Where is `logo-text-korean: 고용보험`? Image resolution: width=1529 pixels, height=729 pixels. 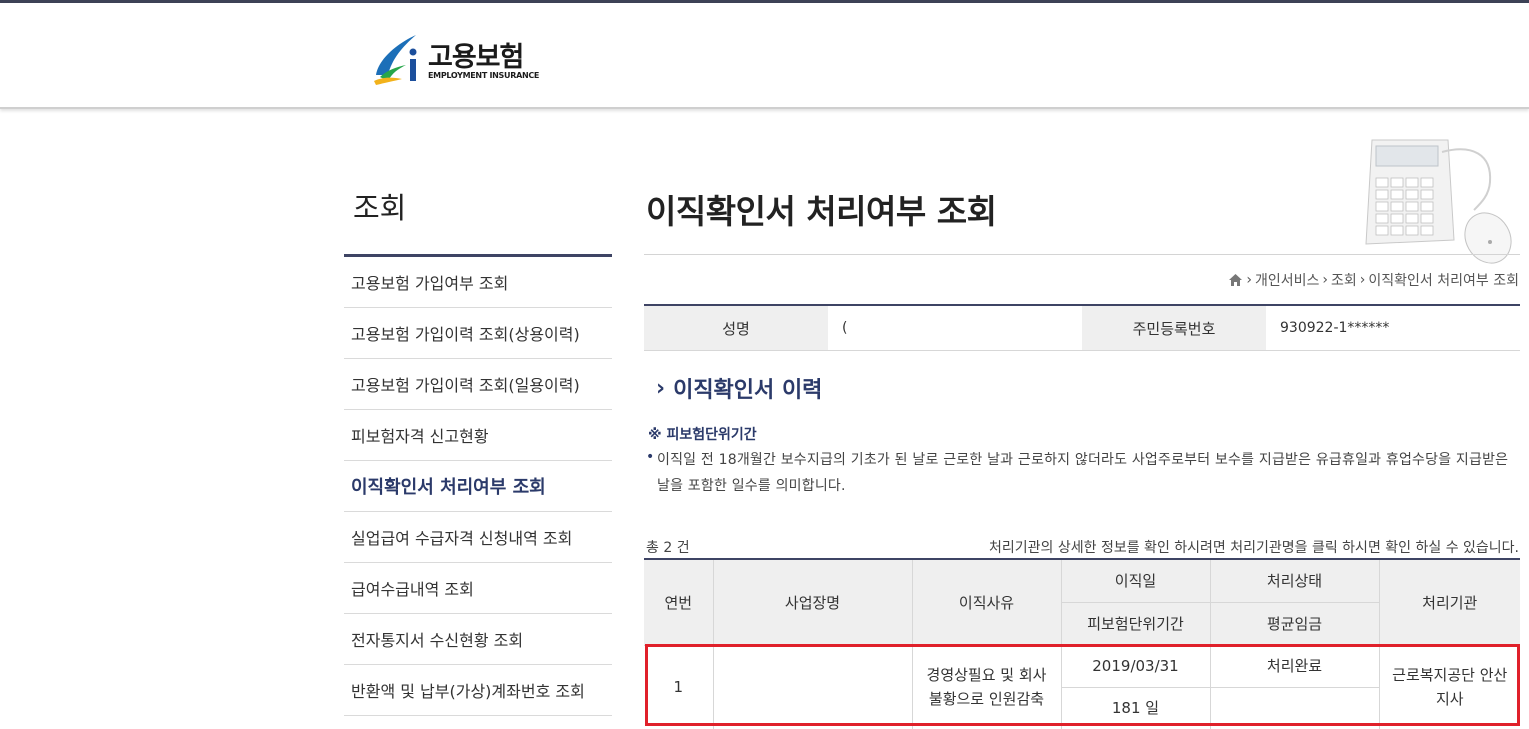 logo-text-korean: 고용보험 is located at coordinates (476, 57).